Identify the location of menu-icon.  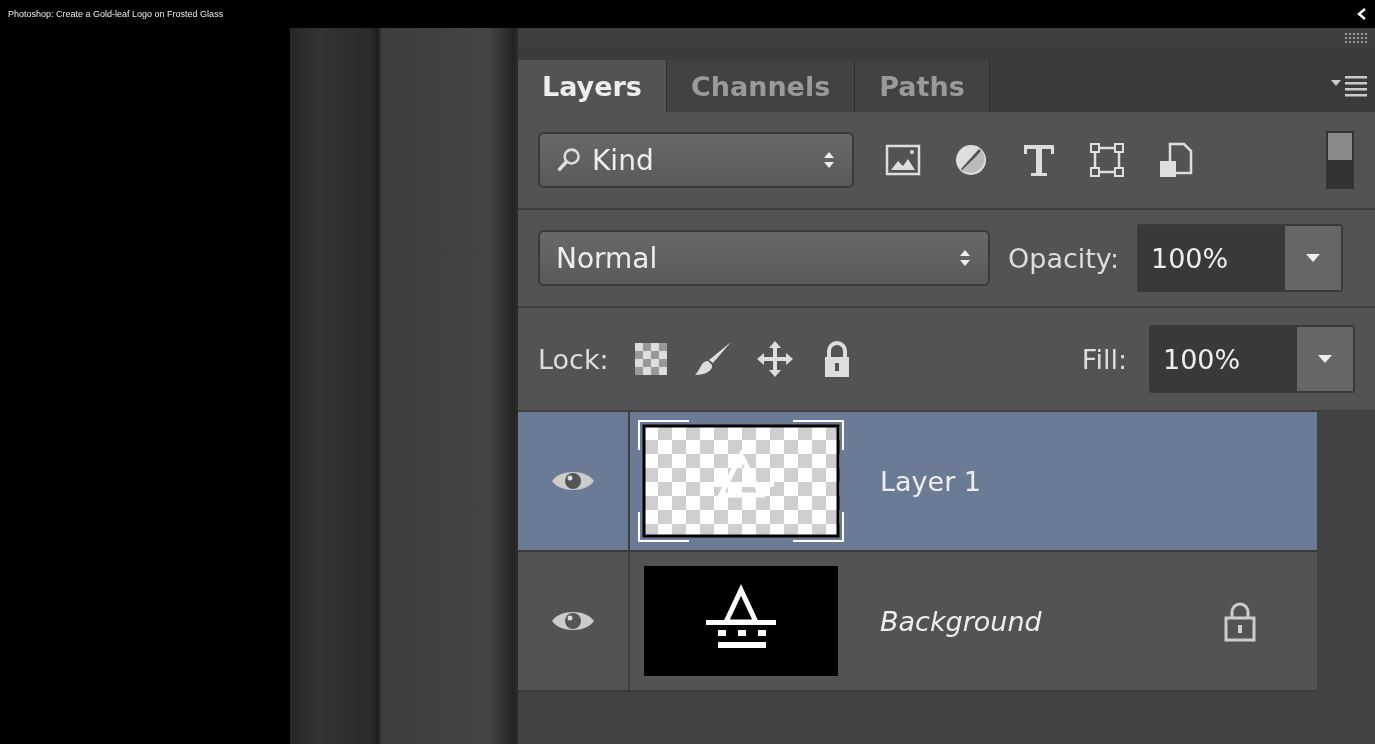
(1349, 86).